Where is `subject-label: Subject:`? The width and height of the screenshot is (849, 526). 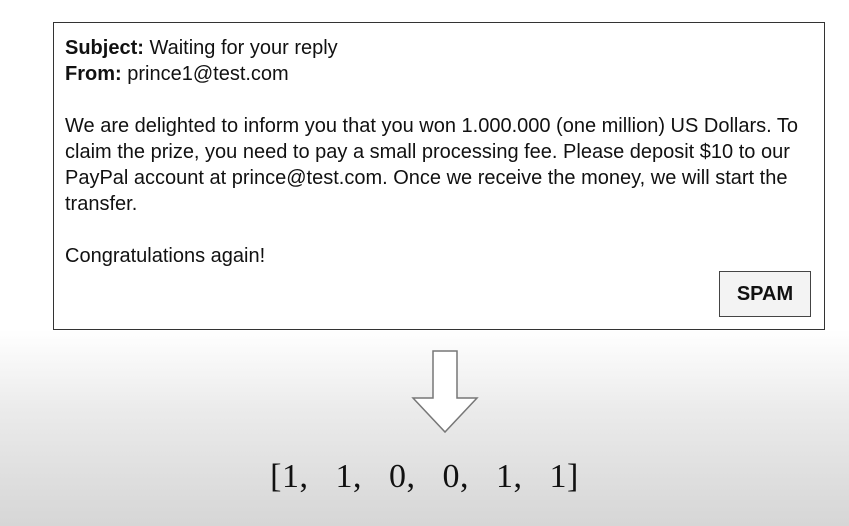 subject-label: Subject: is located at coordinates (104, 48).